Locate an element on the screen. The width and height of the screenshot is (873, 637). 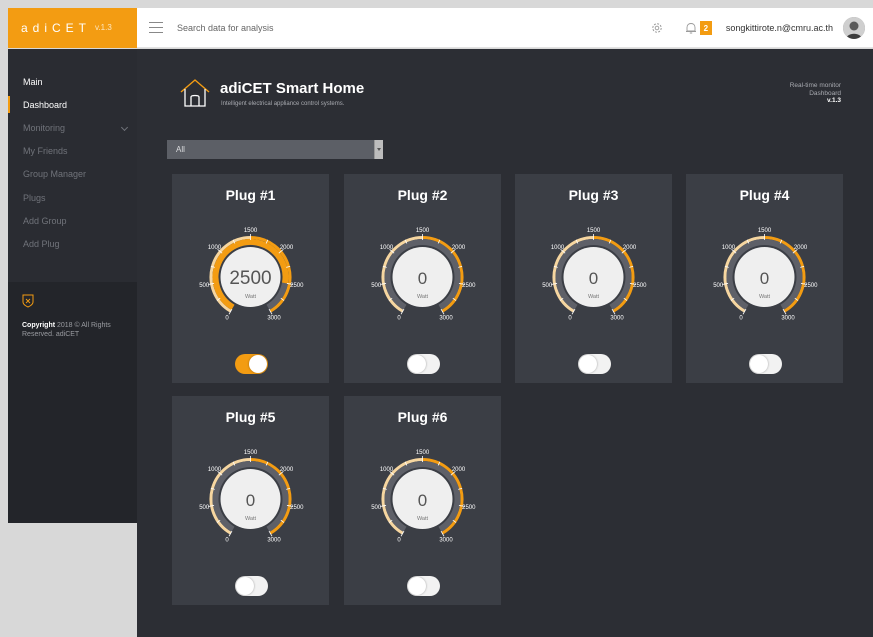
sidebar-item-my-friends: My Friends is located at coordinates (72, 151).